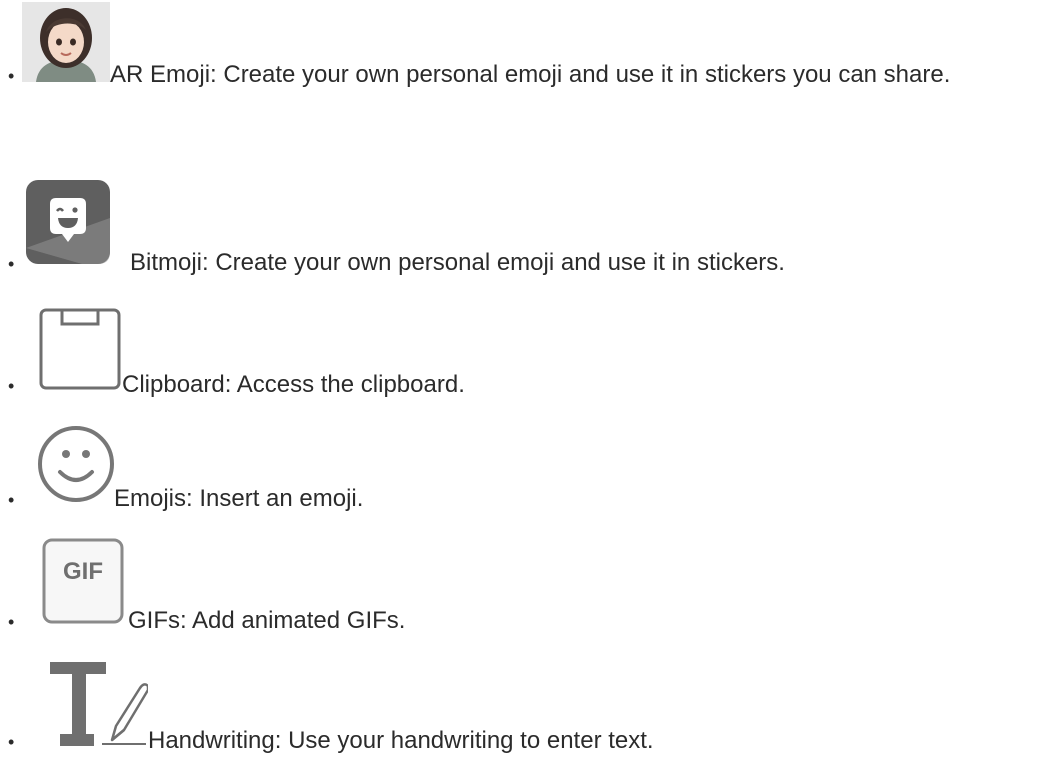 The width and height of the screenshot is (1060, 765). I want to click on list-item-gifs: • GIF GIFs: Add animated GIFs., so click(206, 588).